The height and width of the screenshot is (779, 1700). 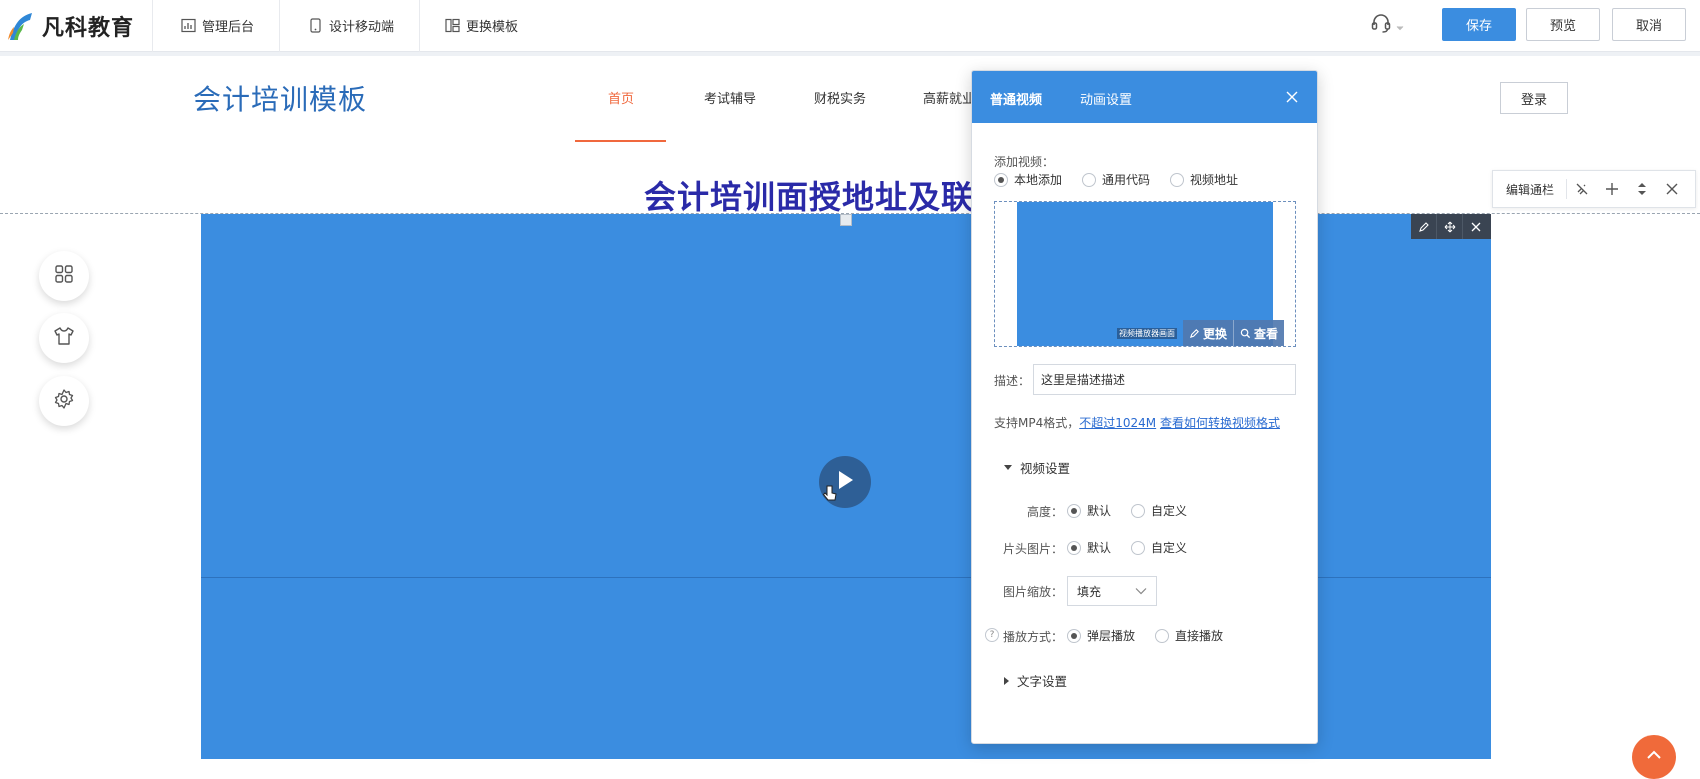 I want to click on cover-default: 默认, so click(x=1089, y=547).